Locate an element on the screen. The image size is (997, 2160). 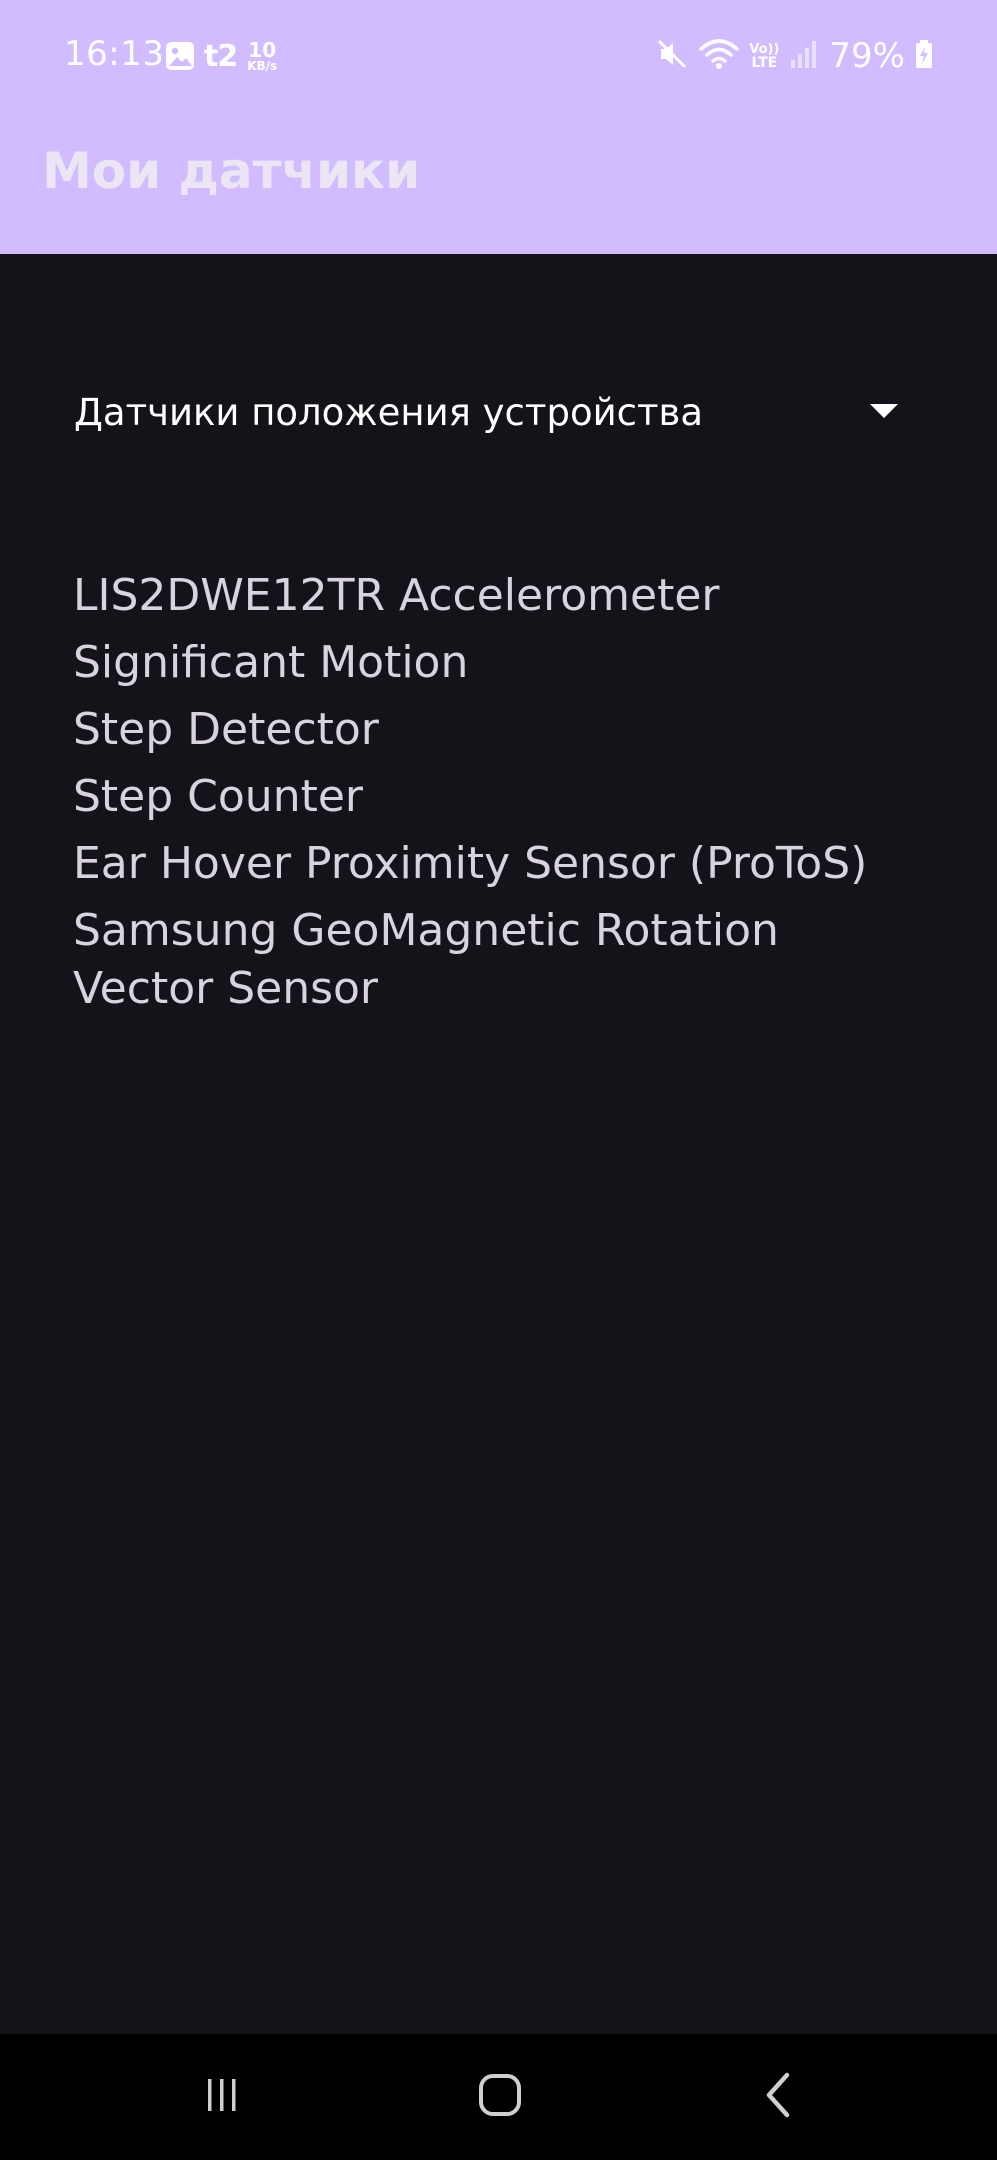
recents-button is located at coordinates (222, 2097).